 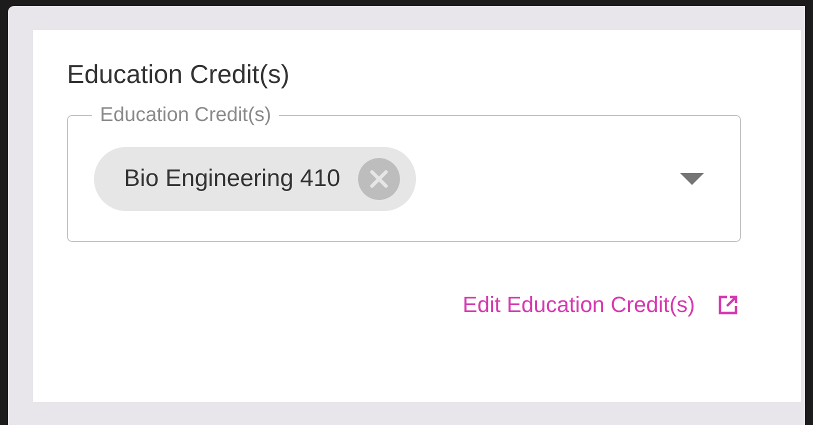 I want to click on edit-link: Edit Education Credit(s), so click(x=578, y=304).